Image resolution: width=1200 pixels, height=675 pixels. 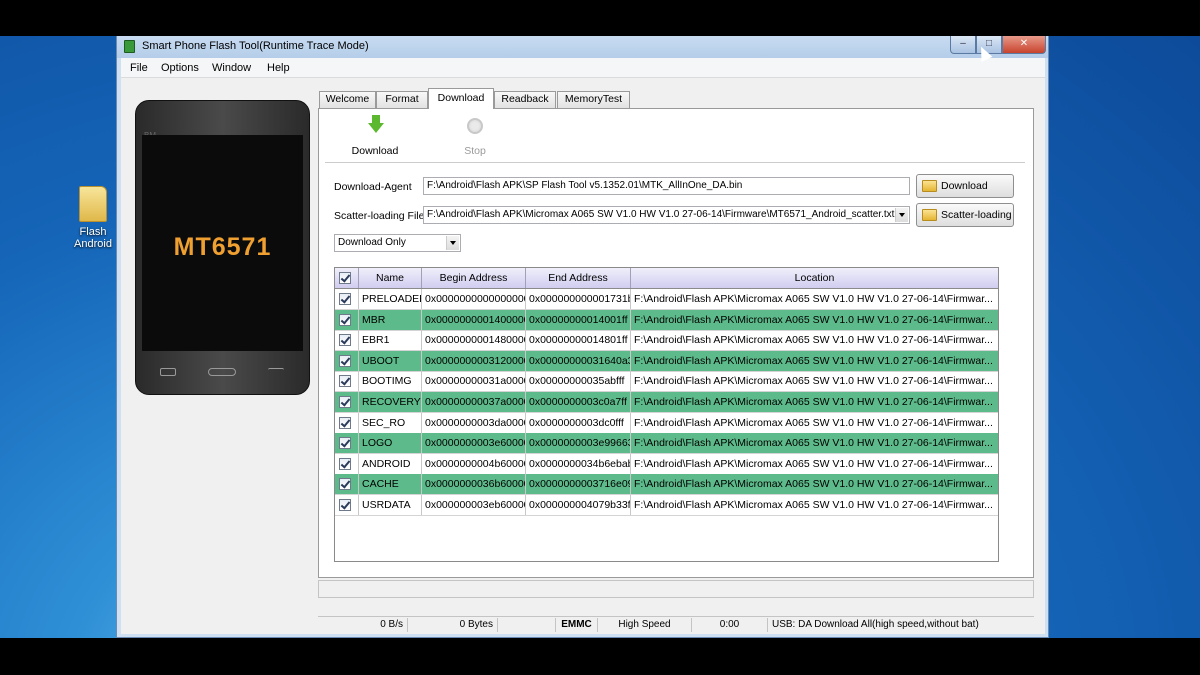 I want to click on status-usb-speed: High Speed, so click(x=645, y=625).